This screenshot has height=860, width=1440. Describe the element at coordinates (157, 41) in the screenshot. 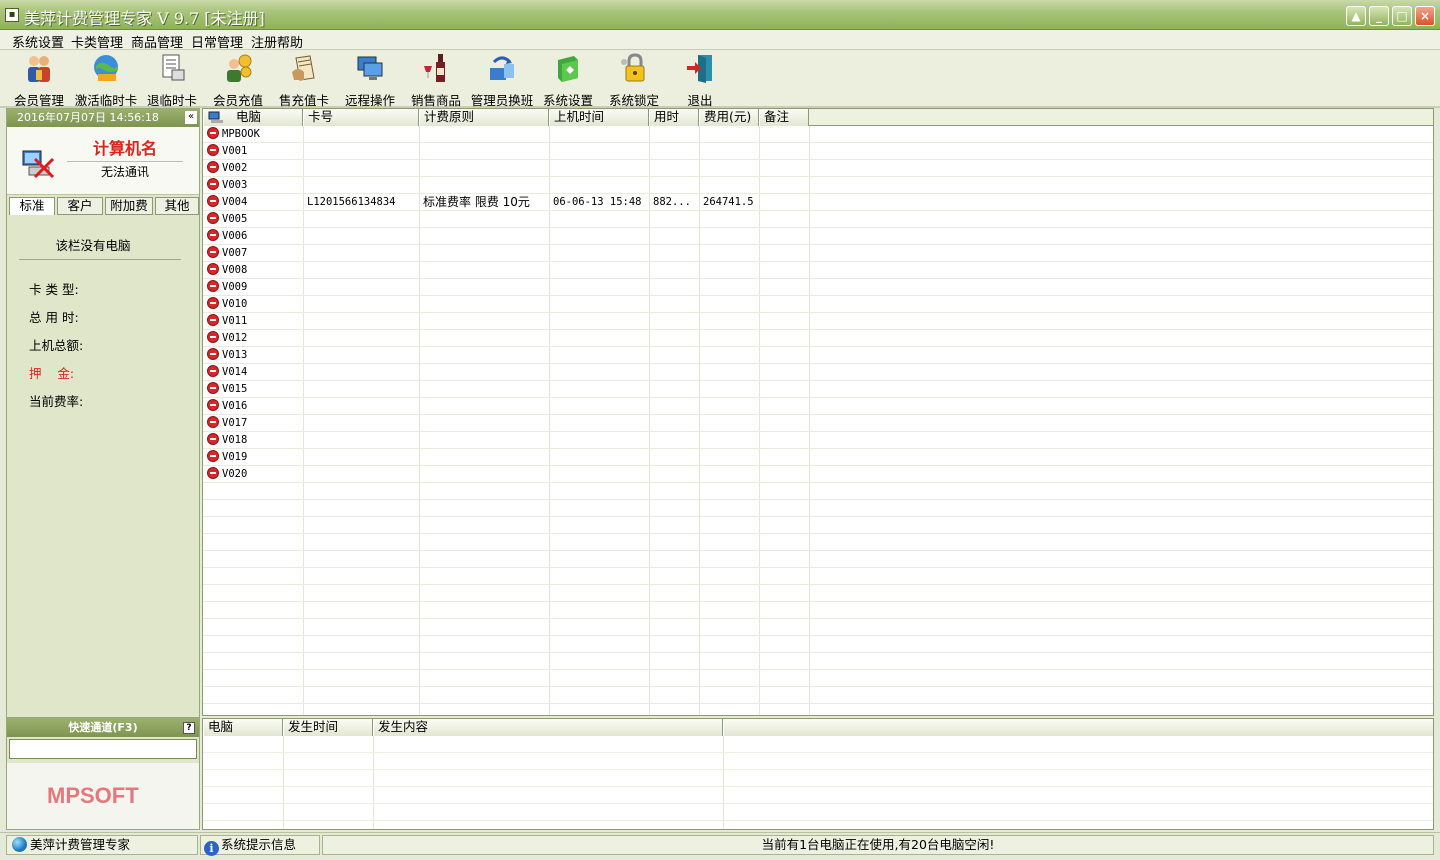

I see `menu-goods-management: 商品管理` at that location.